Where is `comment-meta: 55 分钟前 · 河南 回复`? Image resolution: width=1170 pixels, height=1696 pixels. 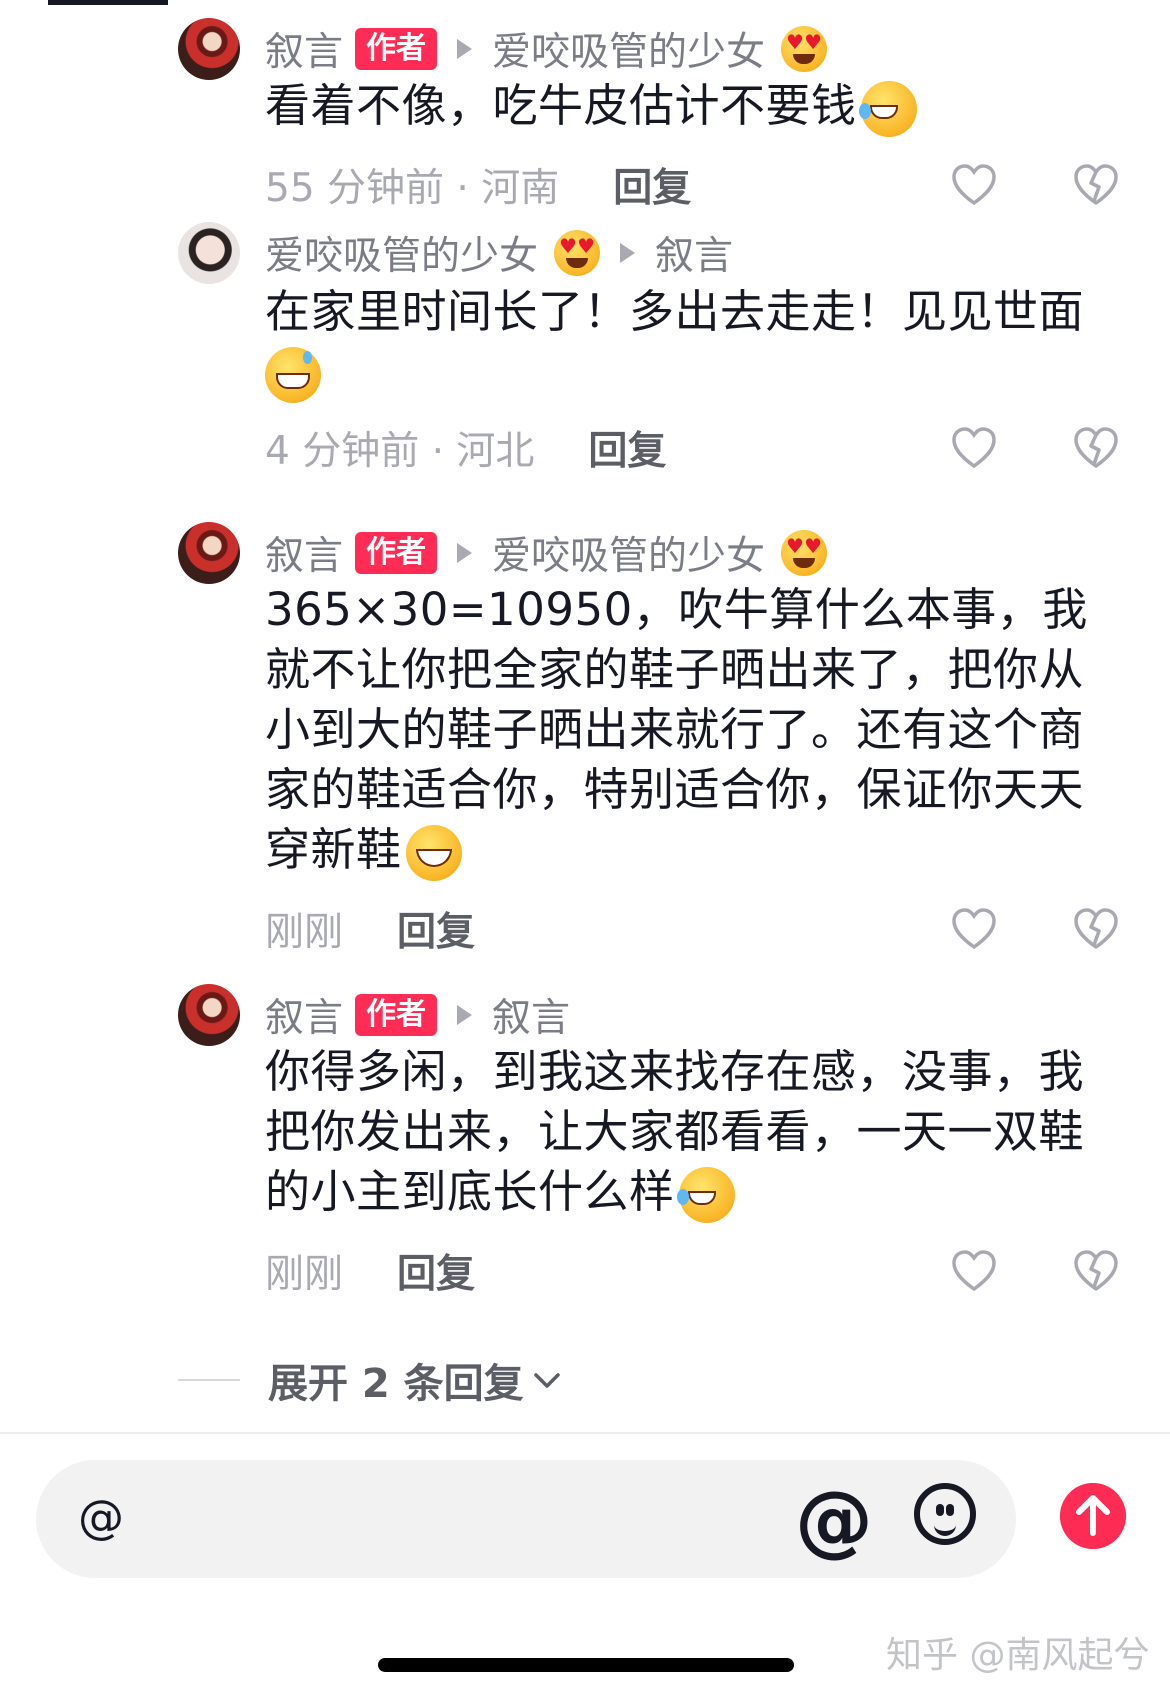 comment-meta: 55 分钟前 · 河南 回复 is located at coordinates (478, 185).